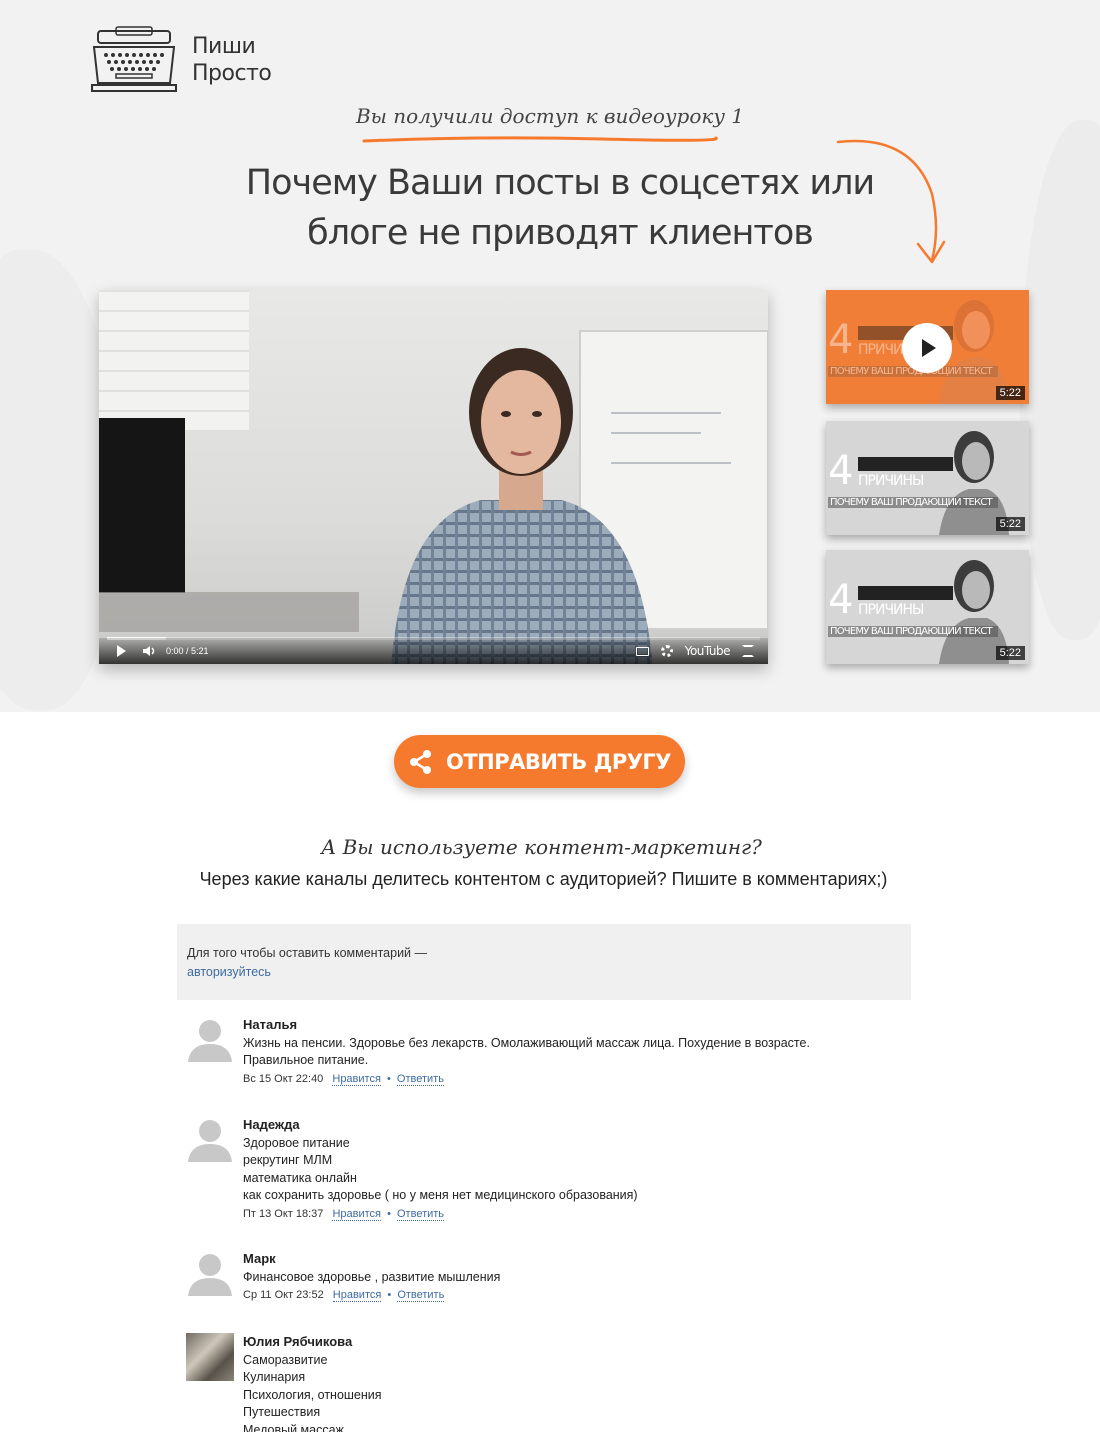 This screenshot has width=1100, height=1432. What do you see at coordinates (187, 651) in the screenshot?
I see `video-time: 0:00 / 5:21` at bounding box center [187, 651].